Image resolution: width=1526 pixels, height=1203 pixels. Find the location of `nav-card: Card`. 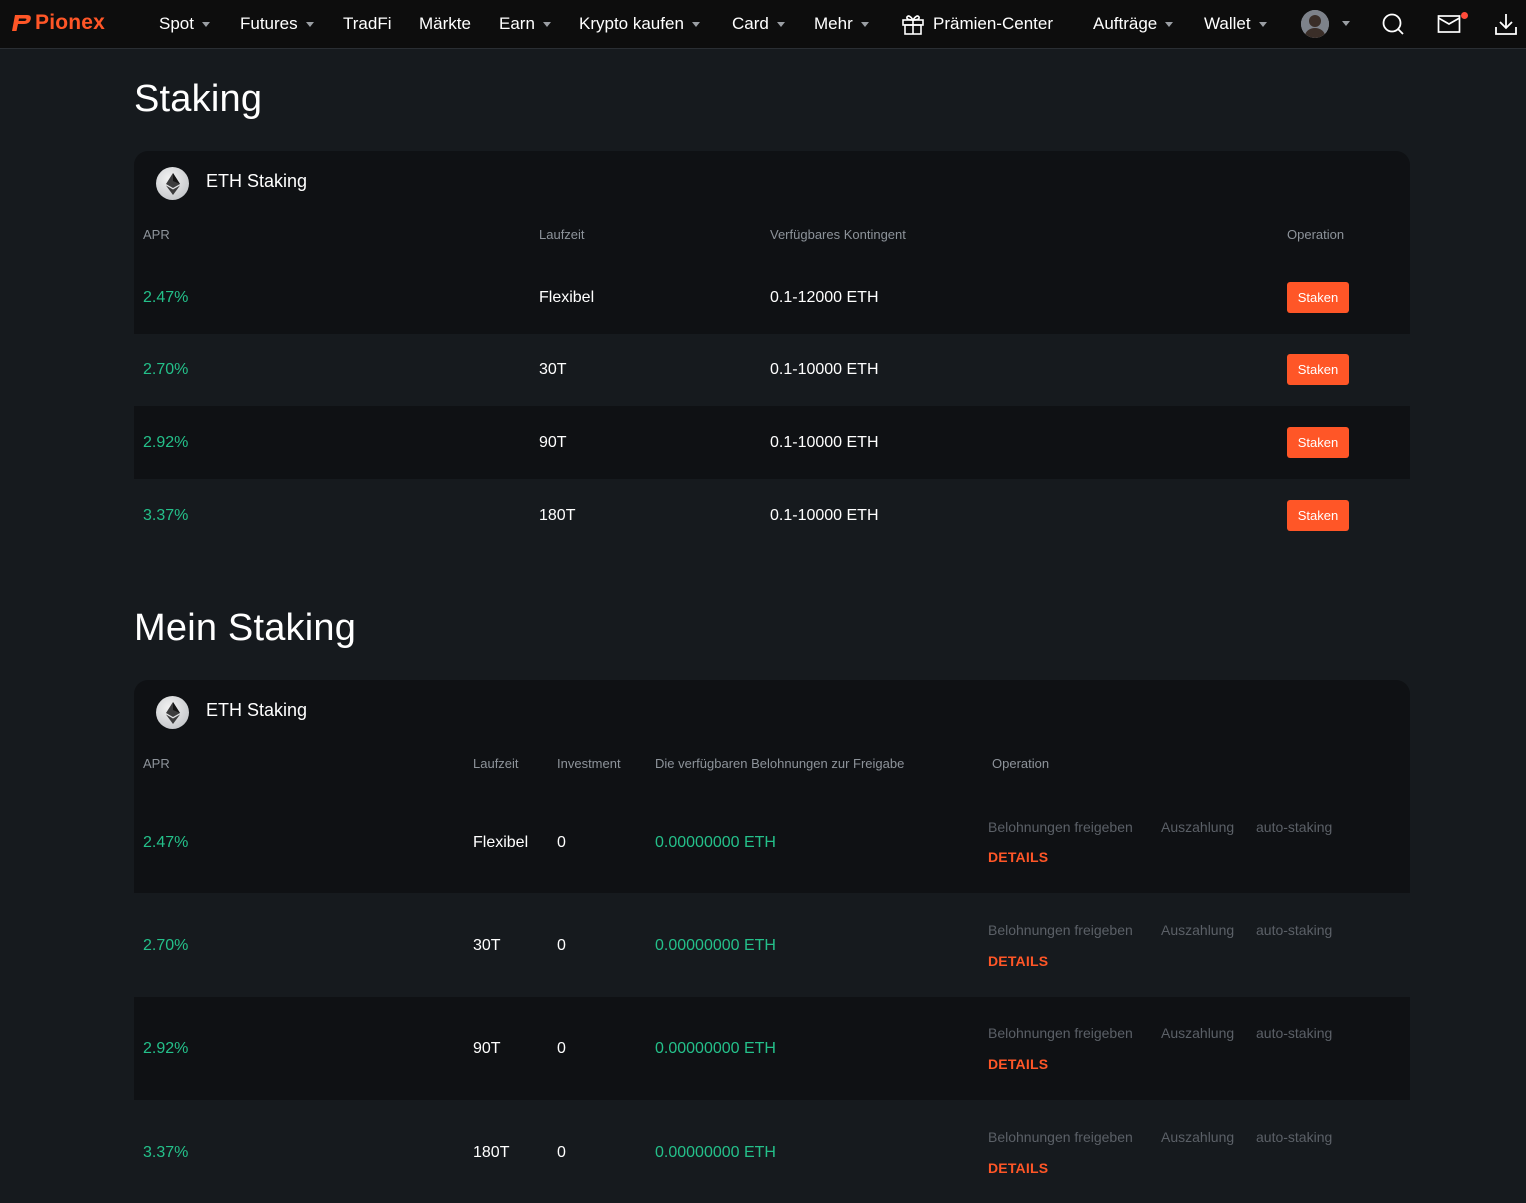

nav-card: Card is located at coordinates (758, 24).